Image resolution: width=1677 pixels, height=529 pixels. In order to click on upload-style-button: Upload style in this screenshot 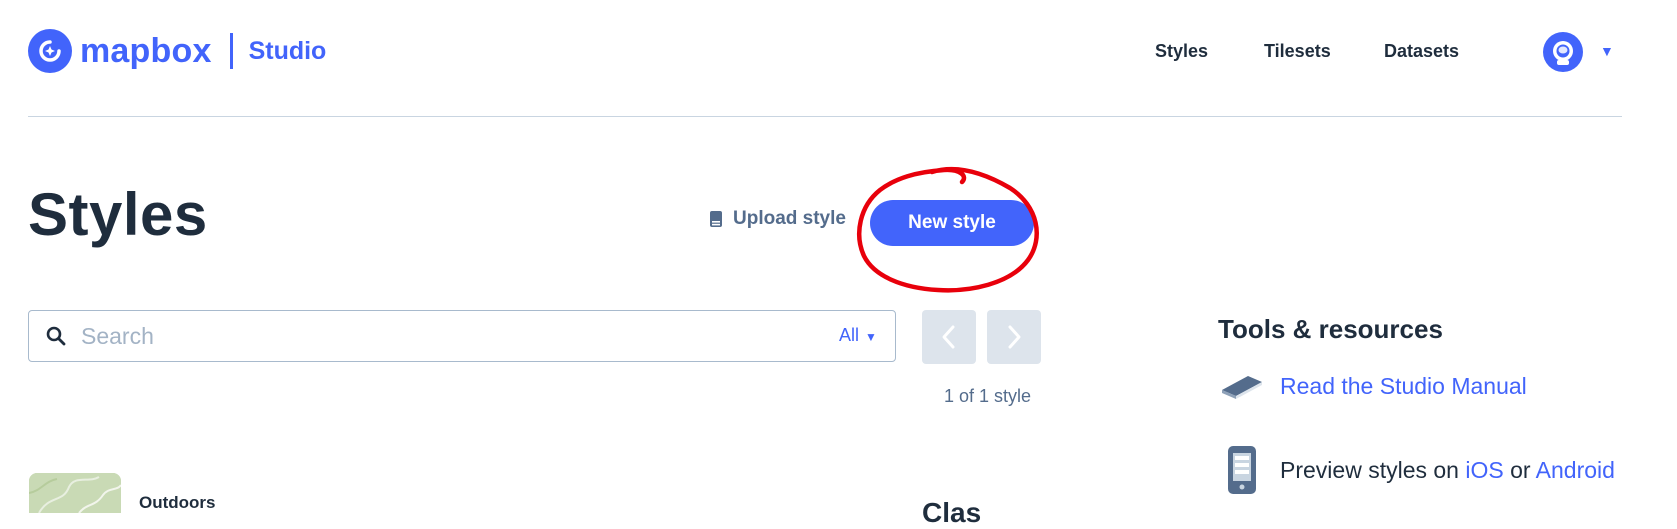, I will do `click(777, 219)`.